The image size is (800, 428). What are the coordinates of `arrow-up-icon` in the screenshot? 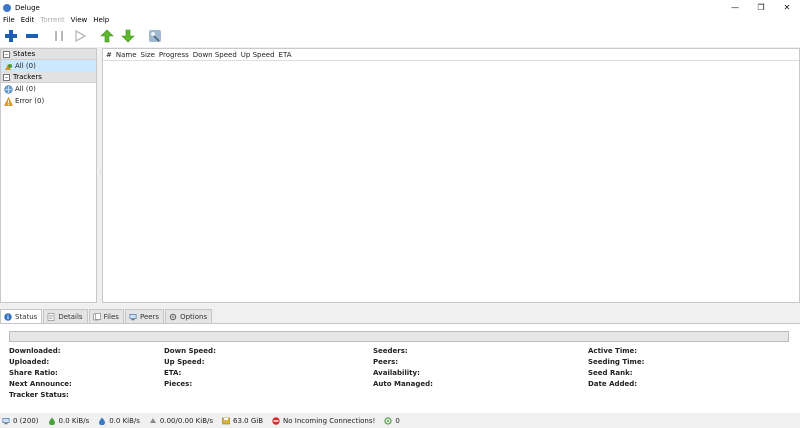 It's located at (107, 36).